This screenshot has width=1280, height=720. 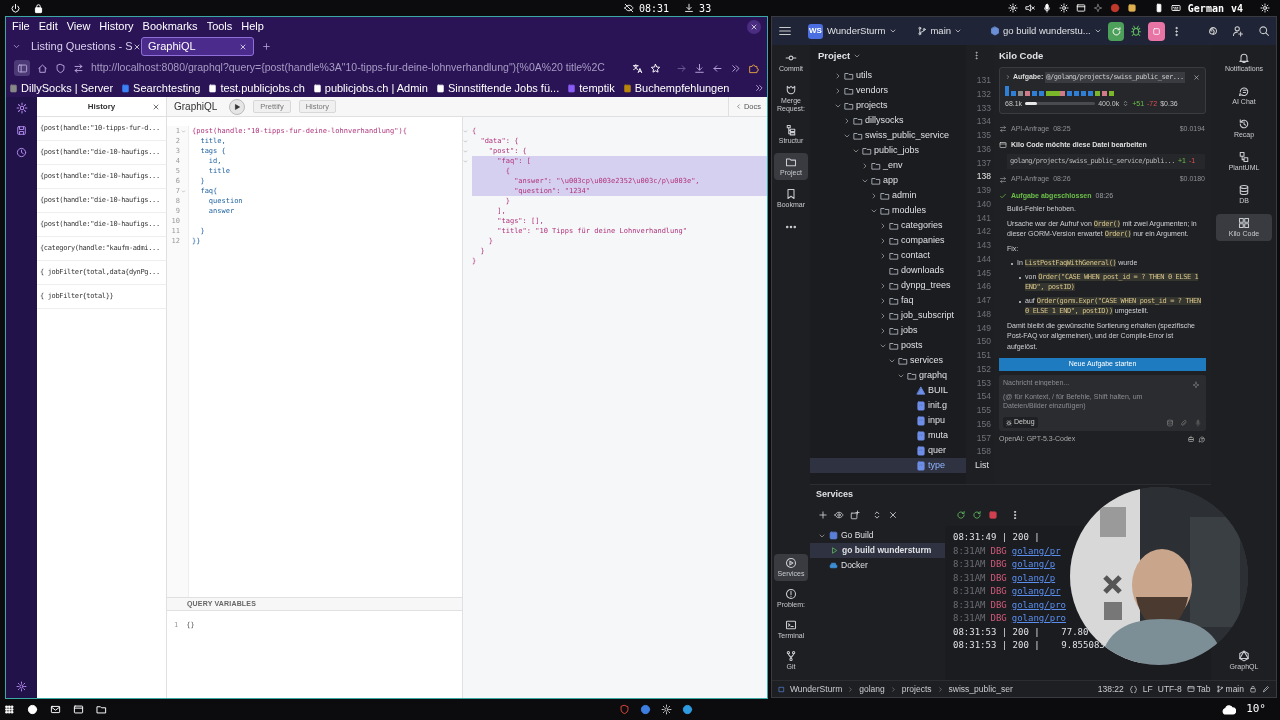 What do you see at coordinates (1038, 605) in the screenshot?
I see `log-link: golang/pro` at bounding box center [1038, 605].